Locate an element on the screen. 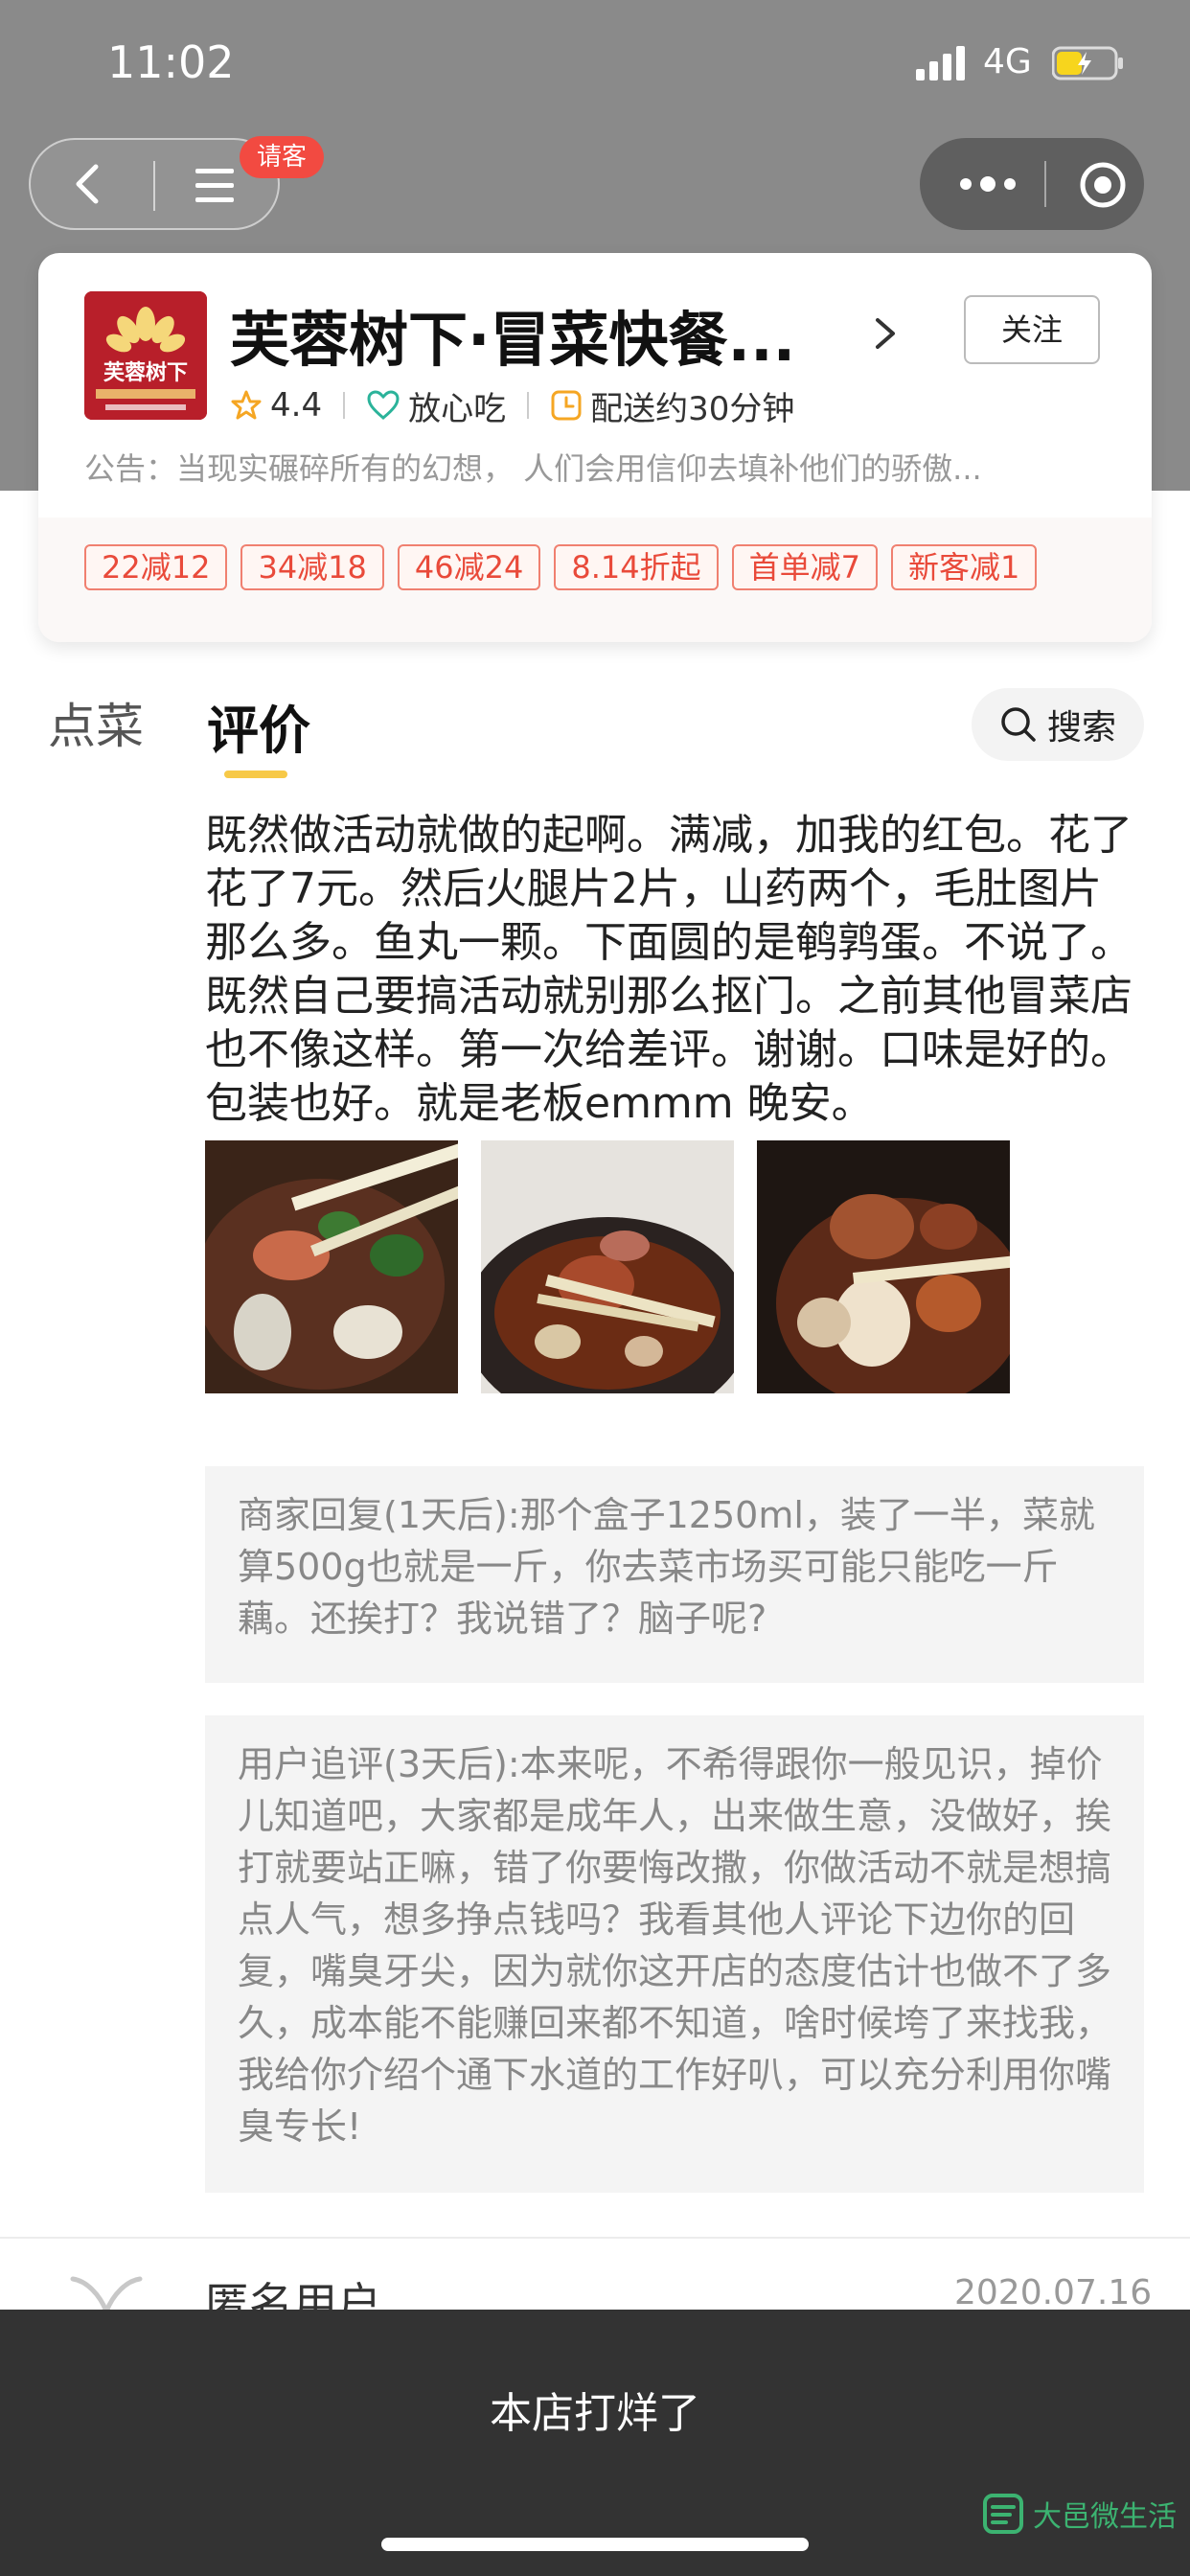  tab-review: 评价 is located at coordinates (258, 726).